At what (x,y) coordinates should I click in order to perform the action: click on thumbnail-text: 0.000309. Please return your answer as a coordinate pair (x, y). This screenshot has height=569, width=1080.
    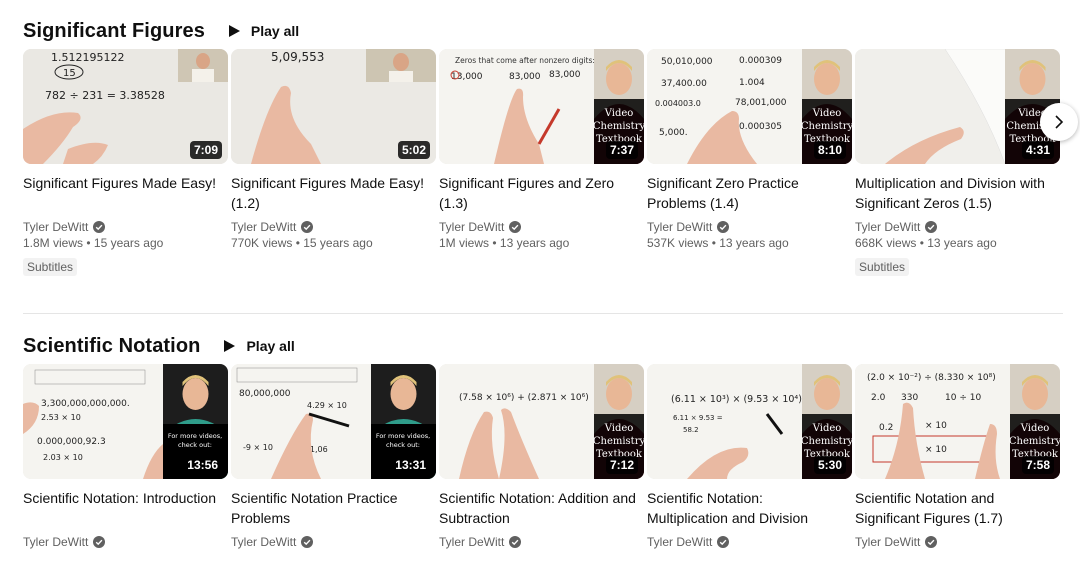
    Looking at the image, I should click on (760, 61).